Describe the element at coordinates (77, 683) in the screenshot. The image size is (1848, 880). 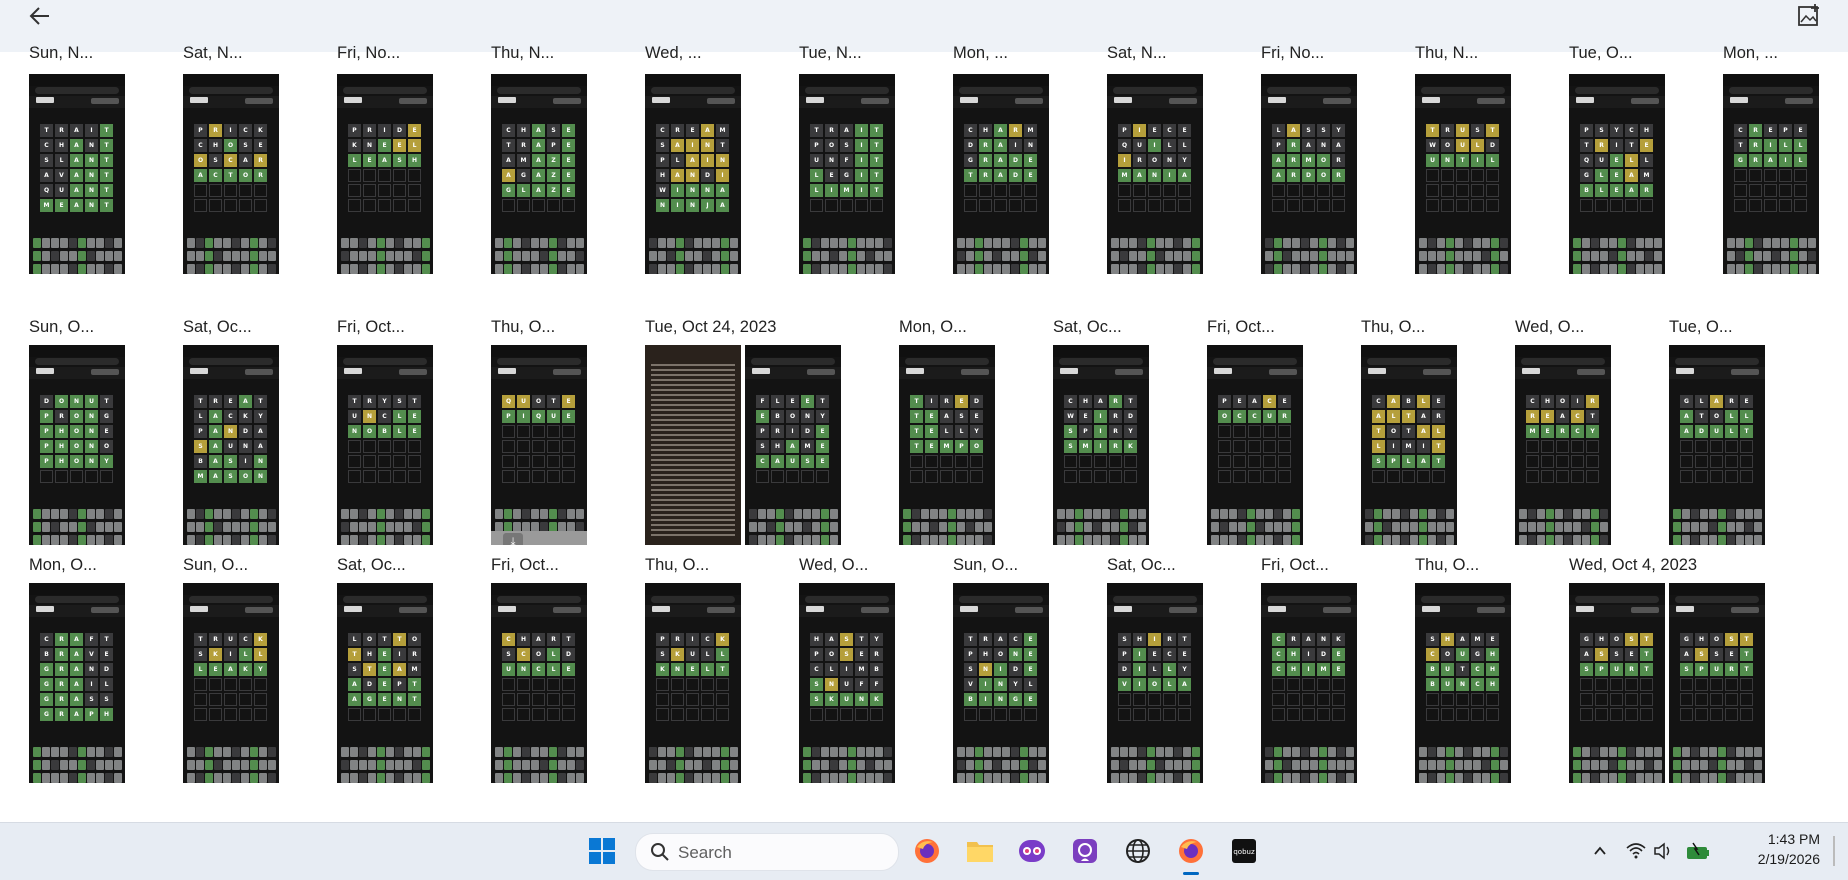
I see `wordle-screenshot-thumbnail: CRAFTBRAVEGRANDGRAILGRASSGRAPH` at that location.